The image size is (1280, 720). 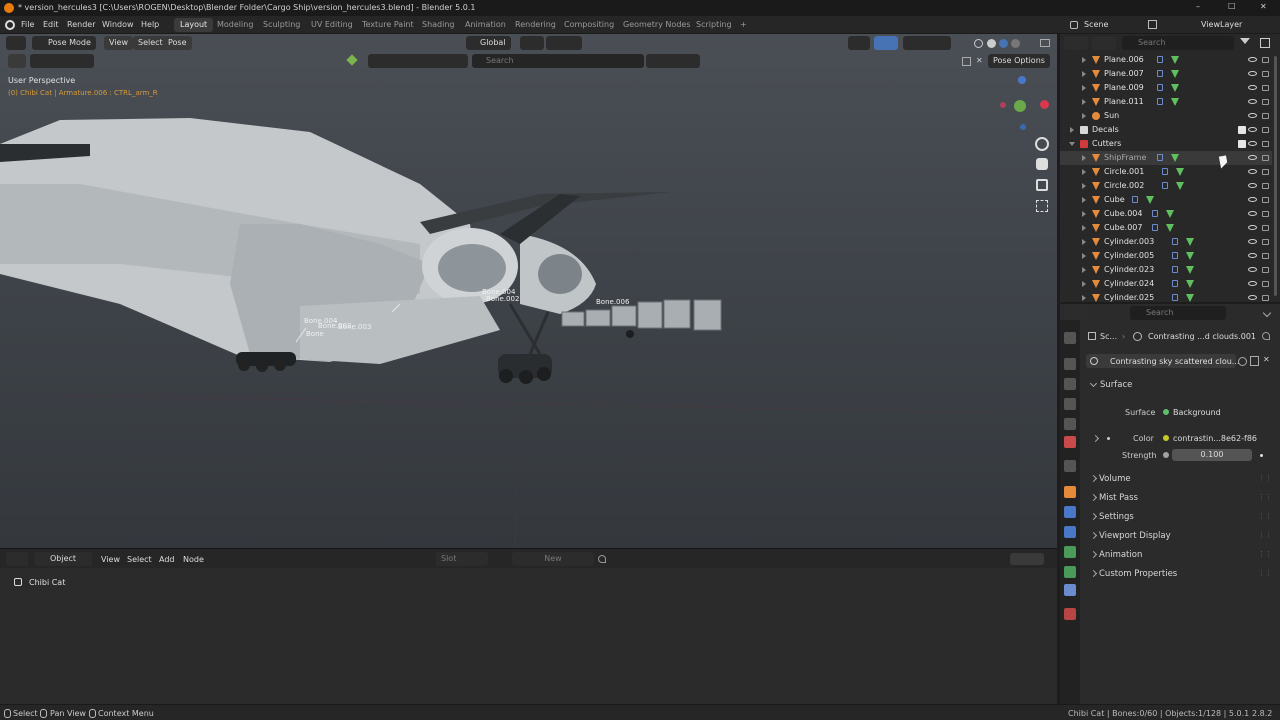 I want to click on node-view-menu: View, so click(x=110, y=559).